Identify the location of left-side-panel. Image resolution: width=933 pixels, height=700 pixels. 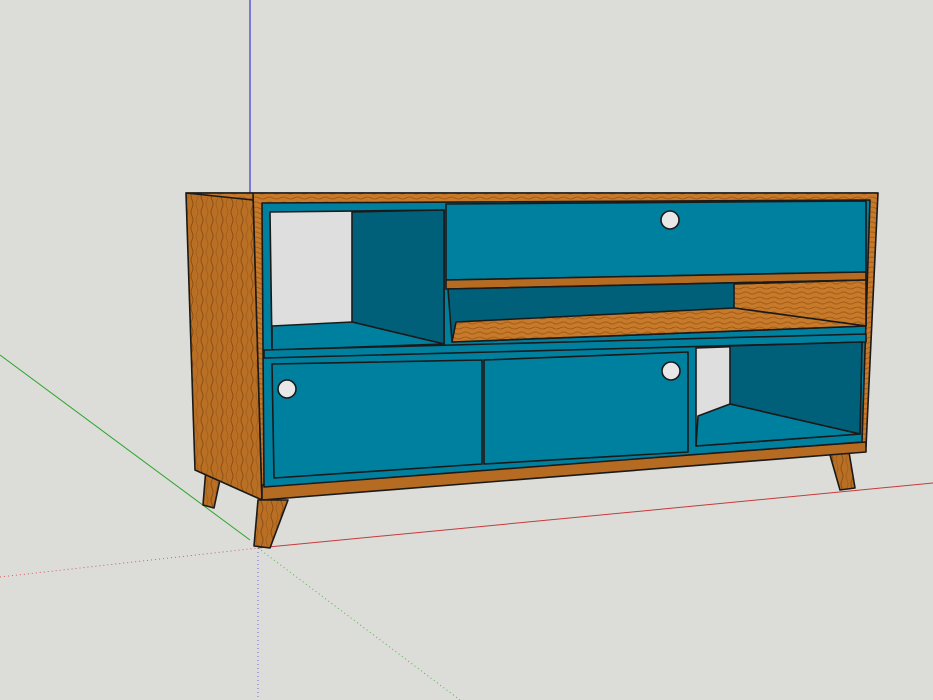
(224, 346).